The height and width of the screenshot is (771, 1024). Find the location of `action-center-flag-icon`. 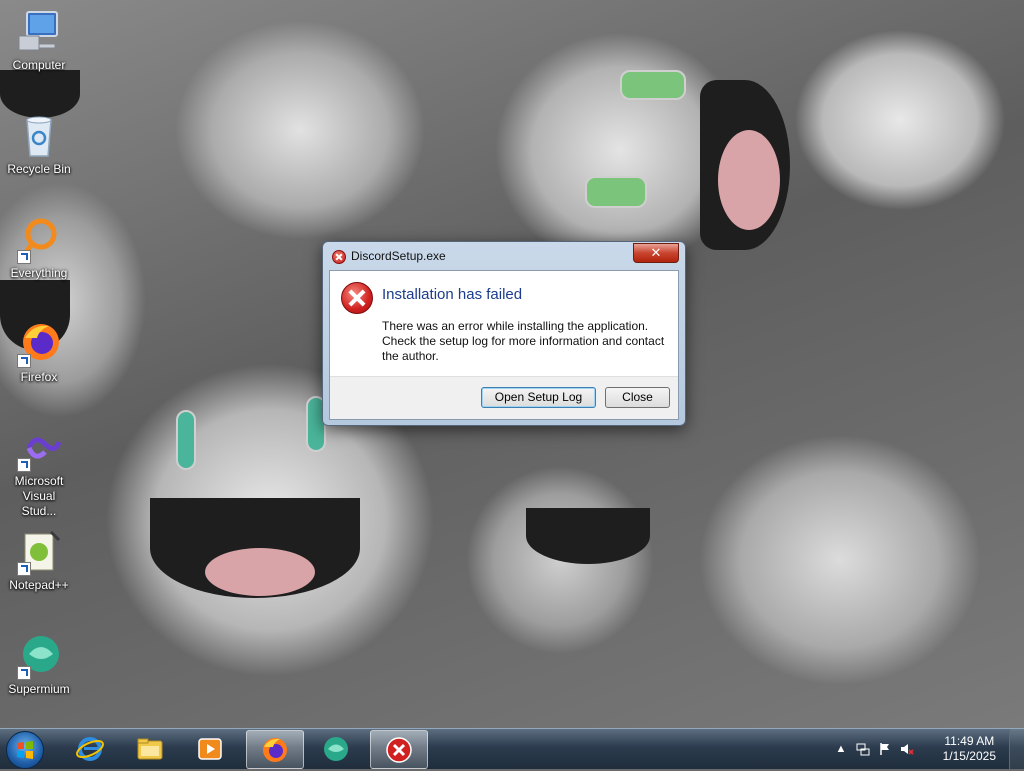

action-center-flag-icon is located at coordinates (885, 749).